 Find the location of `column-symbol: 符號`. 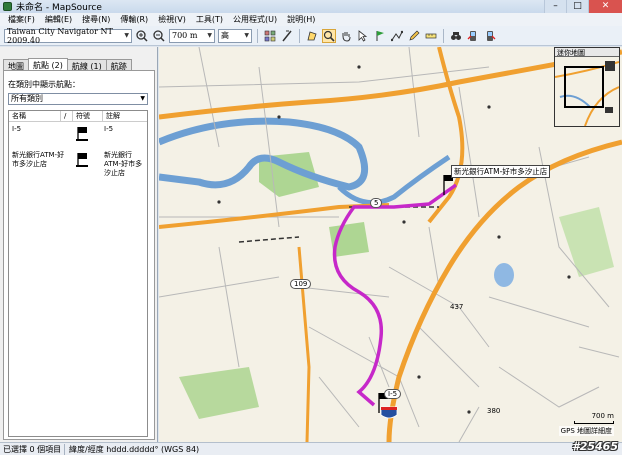

column-symbol: 符號 is located at coordinates (88, 116).